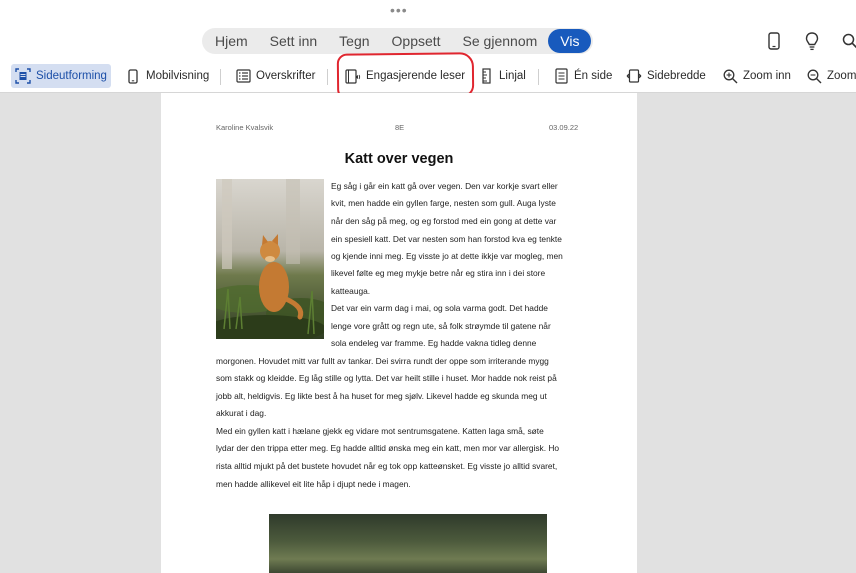  Describe the element at coordinates (676, 76) in the screenshot. I see `sidebredde-label: Sidebredde` at that location.